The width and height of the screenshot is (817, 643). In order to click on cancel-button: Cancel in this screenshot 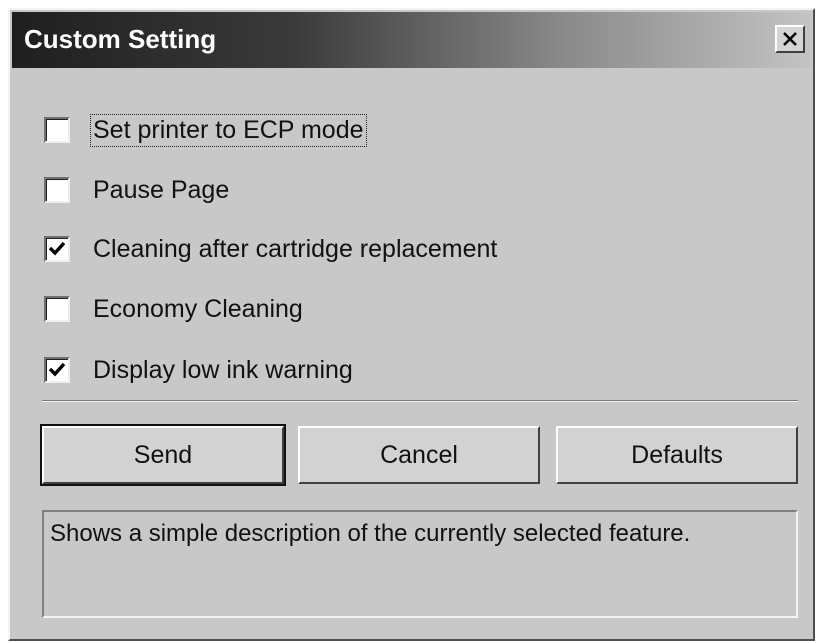, I will do `click(419, 455)`.